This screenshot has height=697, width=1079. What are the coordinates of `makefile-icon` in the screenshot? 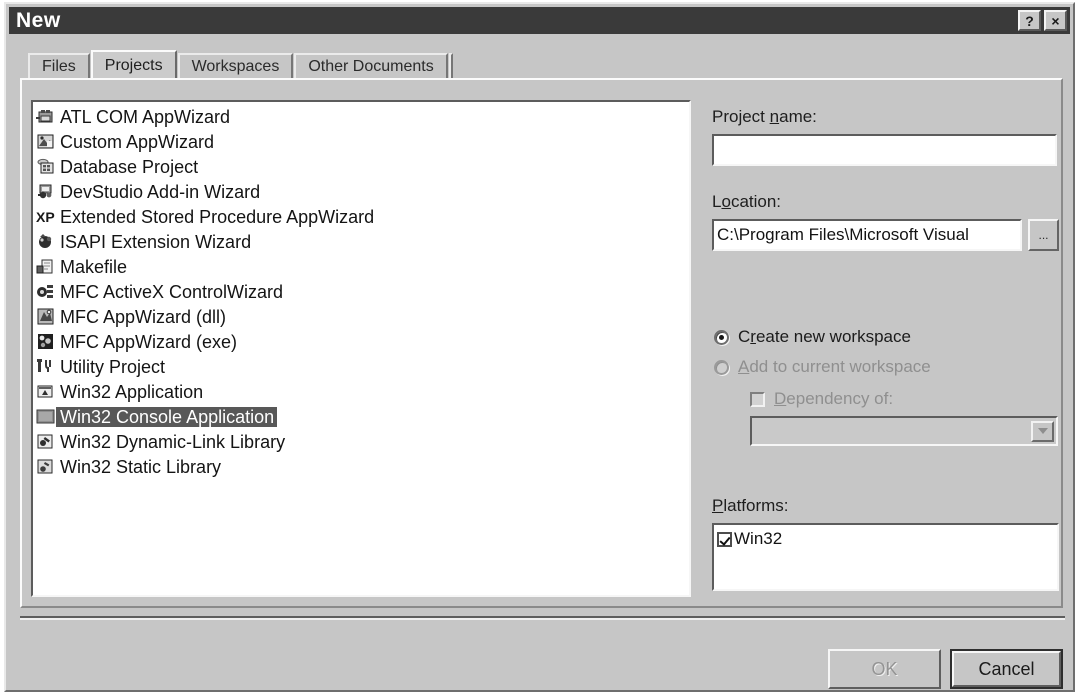 It's located at (45, 266).